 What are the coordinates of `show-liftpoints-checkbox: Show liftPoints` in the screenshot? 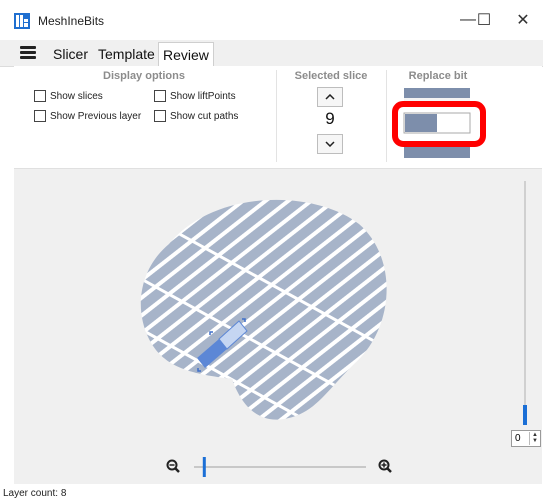 It's located at (195, 96).